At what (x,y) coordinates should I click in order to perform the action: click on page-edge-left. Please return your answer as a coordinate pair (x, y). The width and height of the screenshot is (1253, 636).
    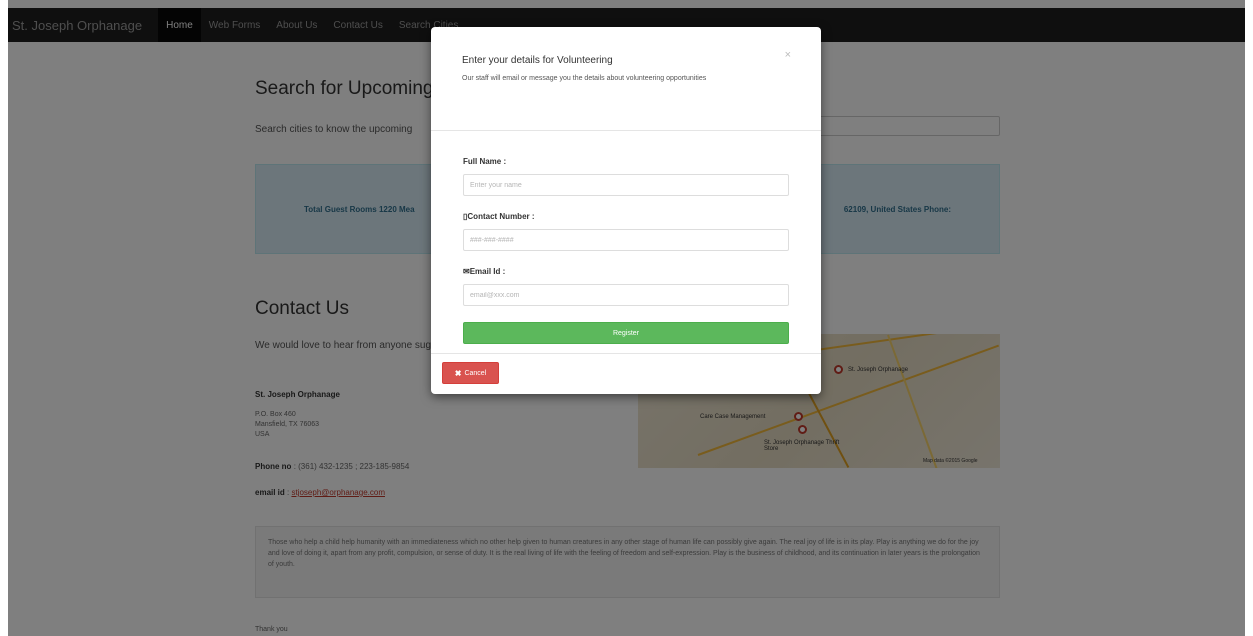
    Looking at the image, I should click on (4, 318).